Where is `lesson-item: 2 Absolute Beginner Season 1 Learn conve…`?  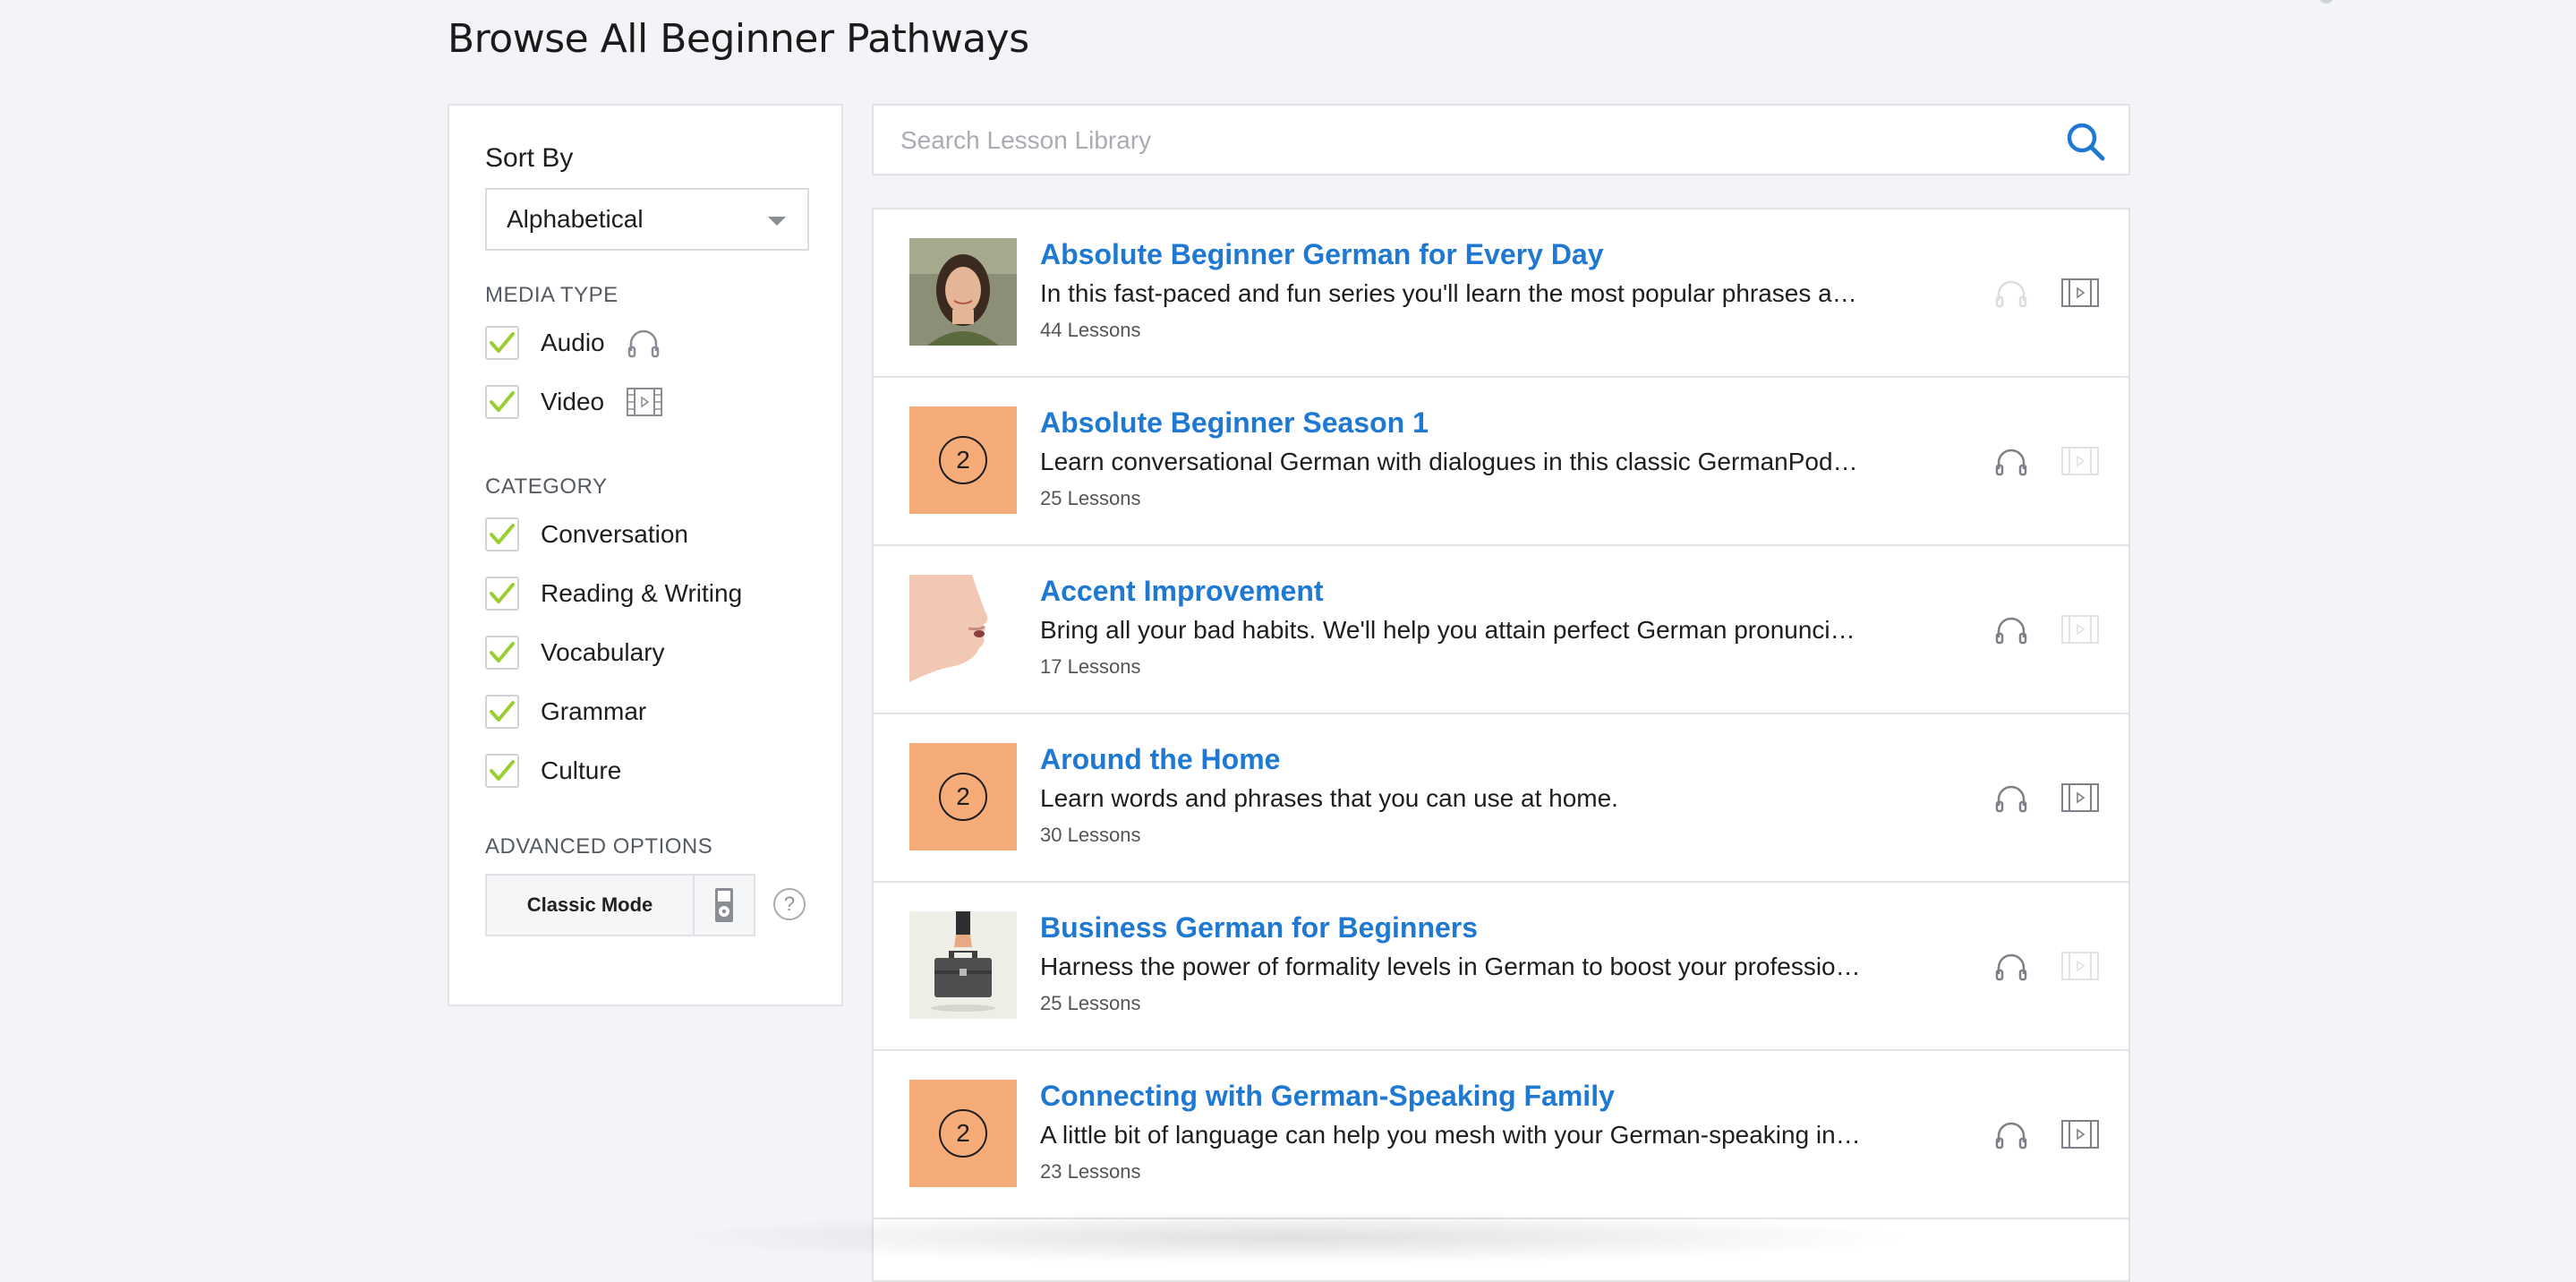
lesson-item: 2 Absolute Beginner Season 1 Learn conve… is located at coordinates (1501, 462).